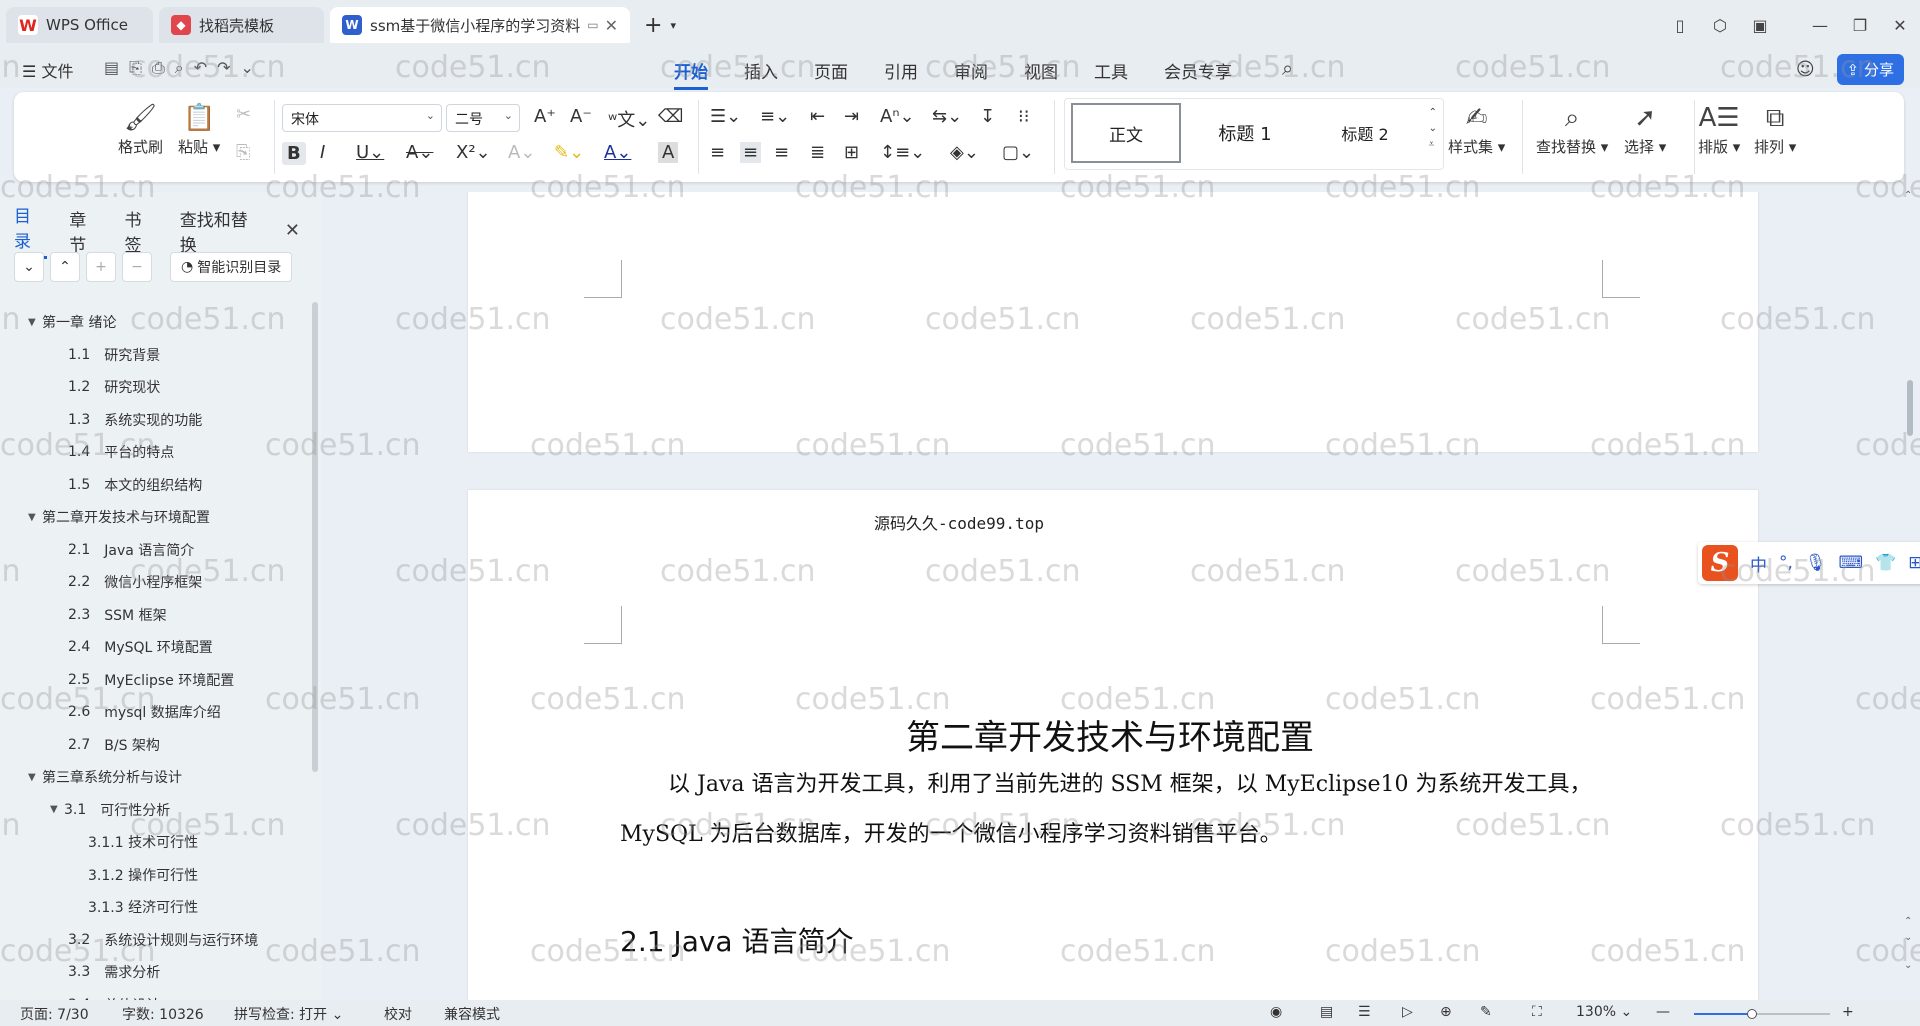 The height and width of the screenshot is (1026, 1920). What do you see at coordinates (205, 67) in the screenshot?
I see `undo-icon: ↶` at bounding box center [205, 67].